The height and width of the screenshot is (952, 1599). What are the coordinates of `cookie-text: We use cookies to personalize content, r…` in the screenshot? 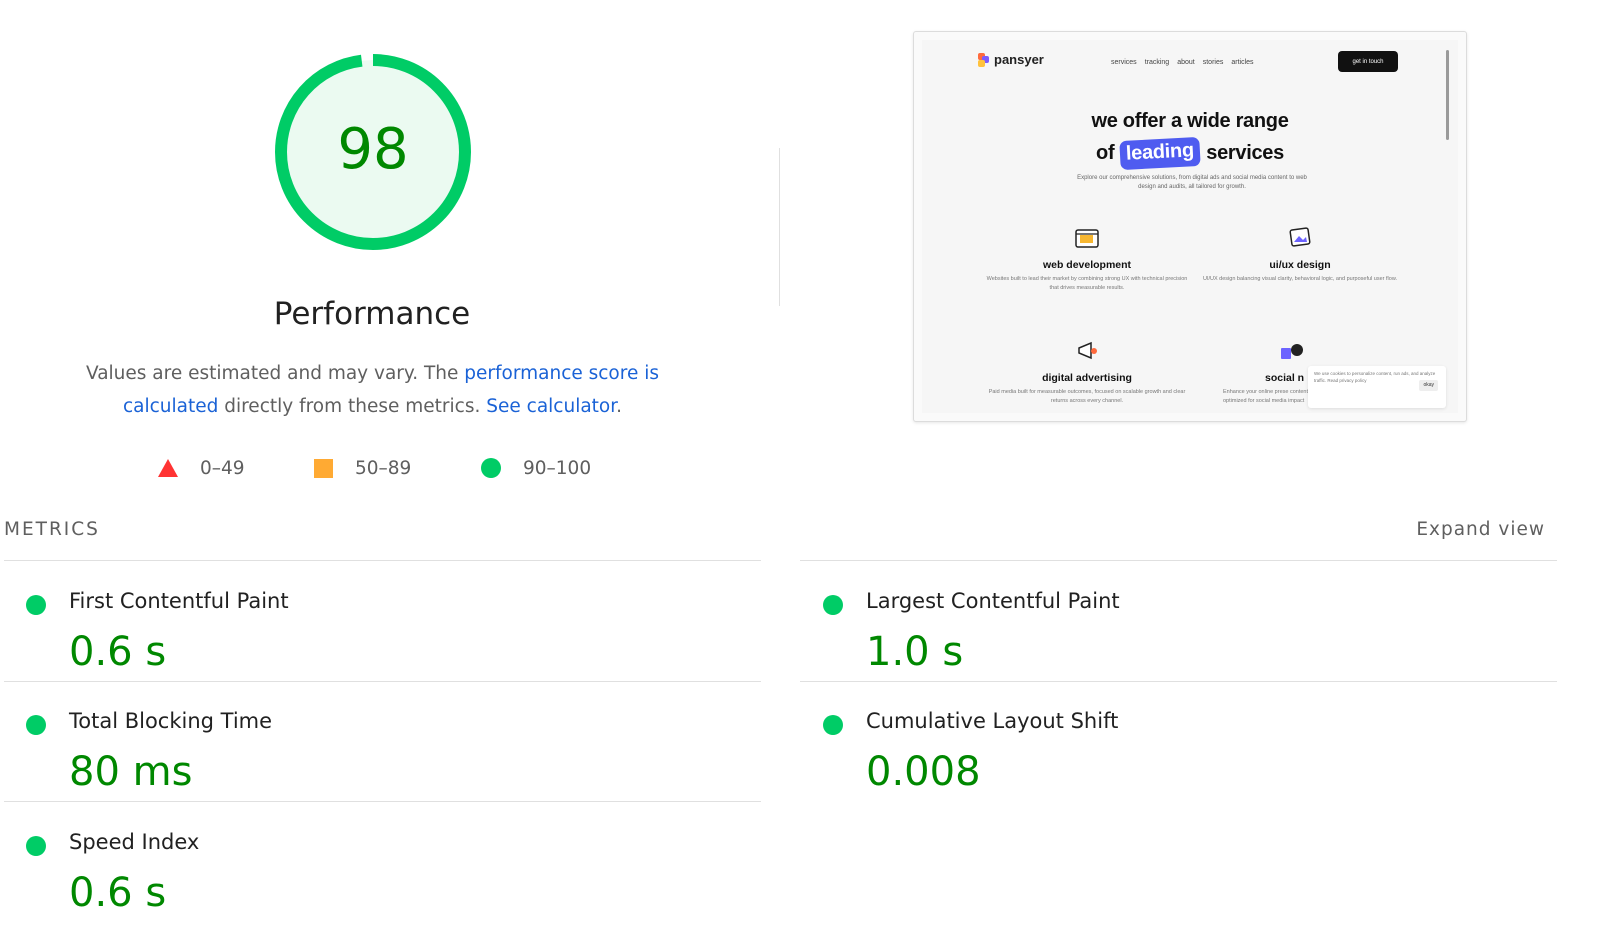 It's located at (1375, 377).